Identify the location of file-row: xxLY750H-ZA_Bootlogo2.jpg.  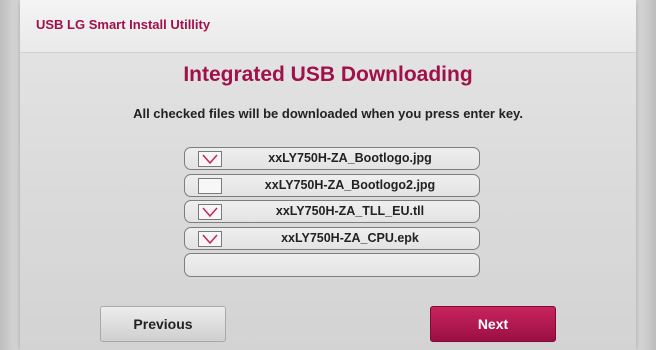
(332, 185).